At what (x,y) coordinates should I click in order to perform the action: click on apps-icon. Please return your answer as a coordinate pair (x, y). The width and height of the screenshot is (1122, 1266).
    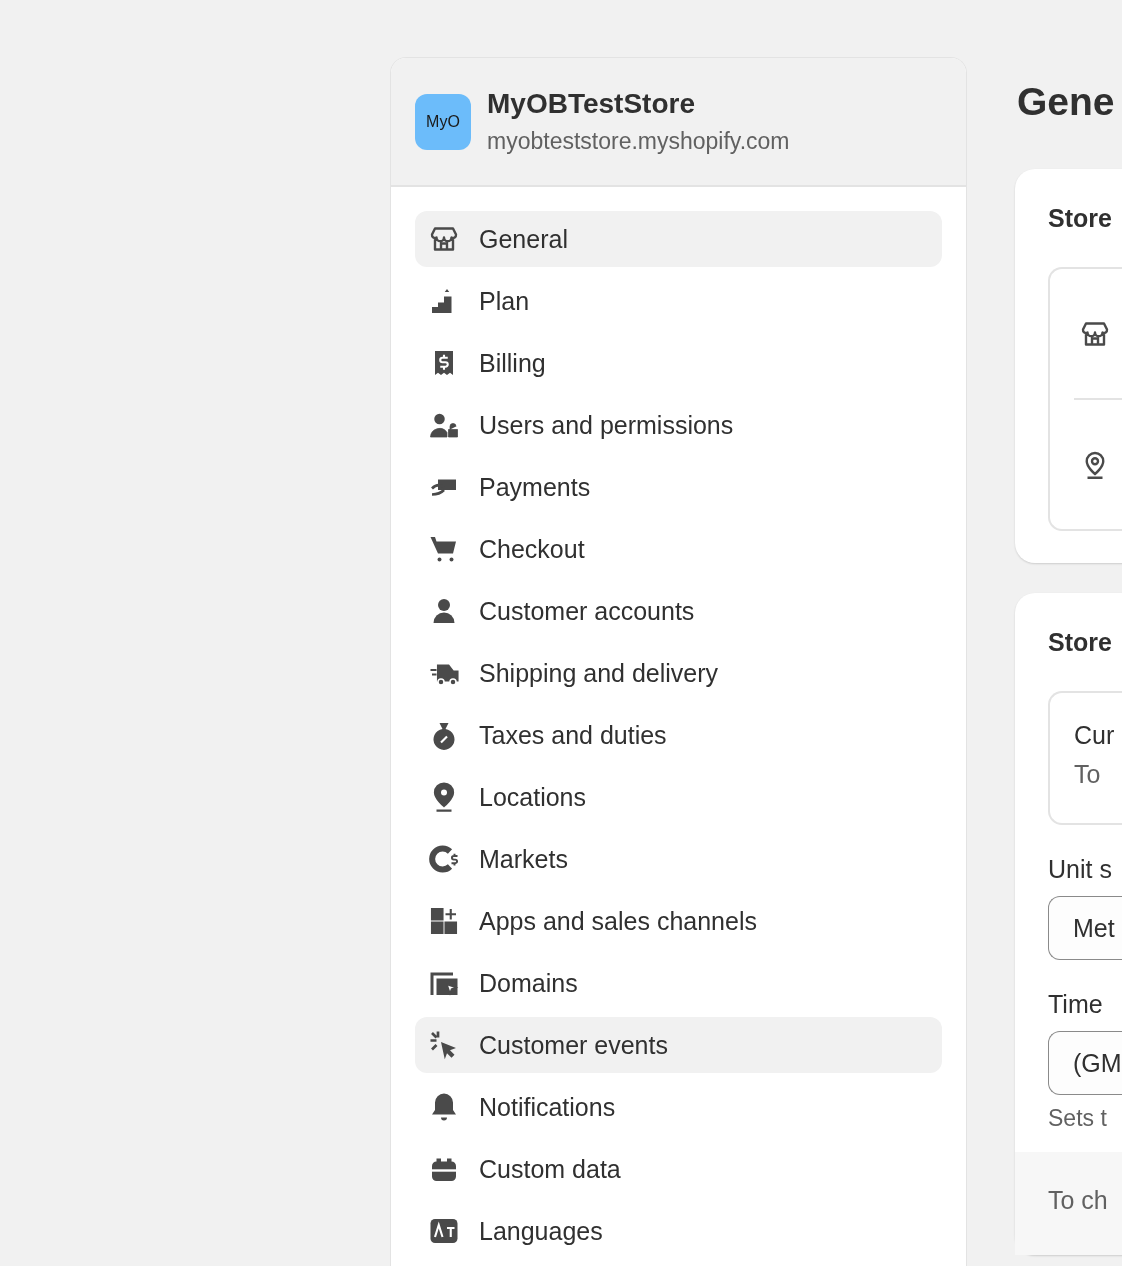
    Looking at the image, I should click on (444, 921).